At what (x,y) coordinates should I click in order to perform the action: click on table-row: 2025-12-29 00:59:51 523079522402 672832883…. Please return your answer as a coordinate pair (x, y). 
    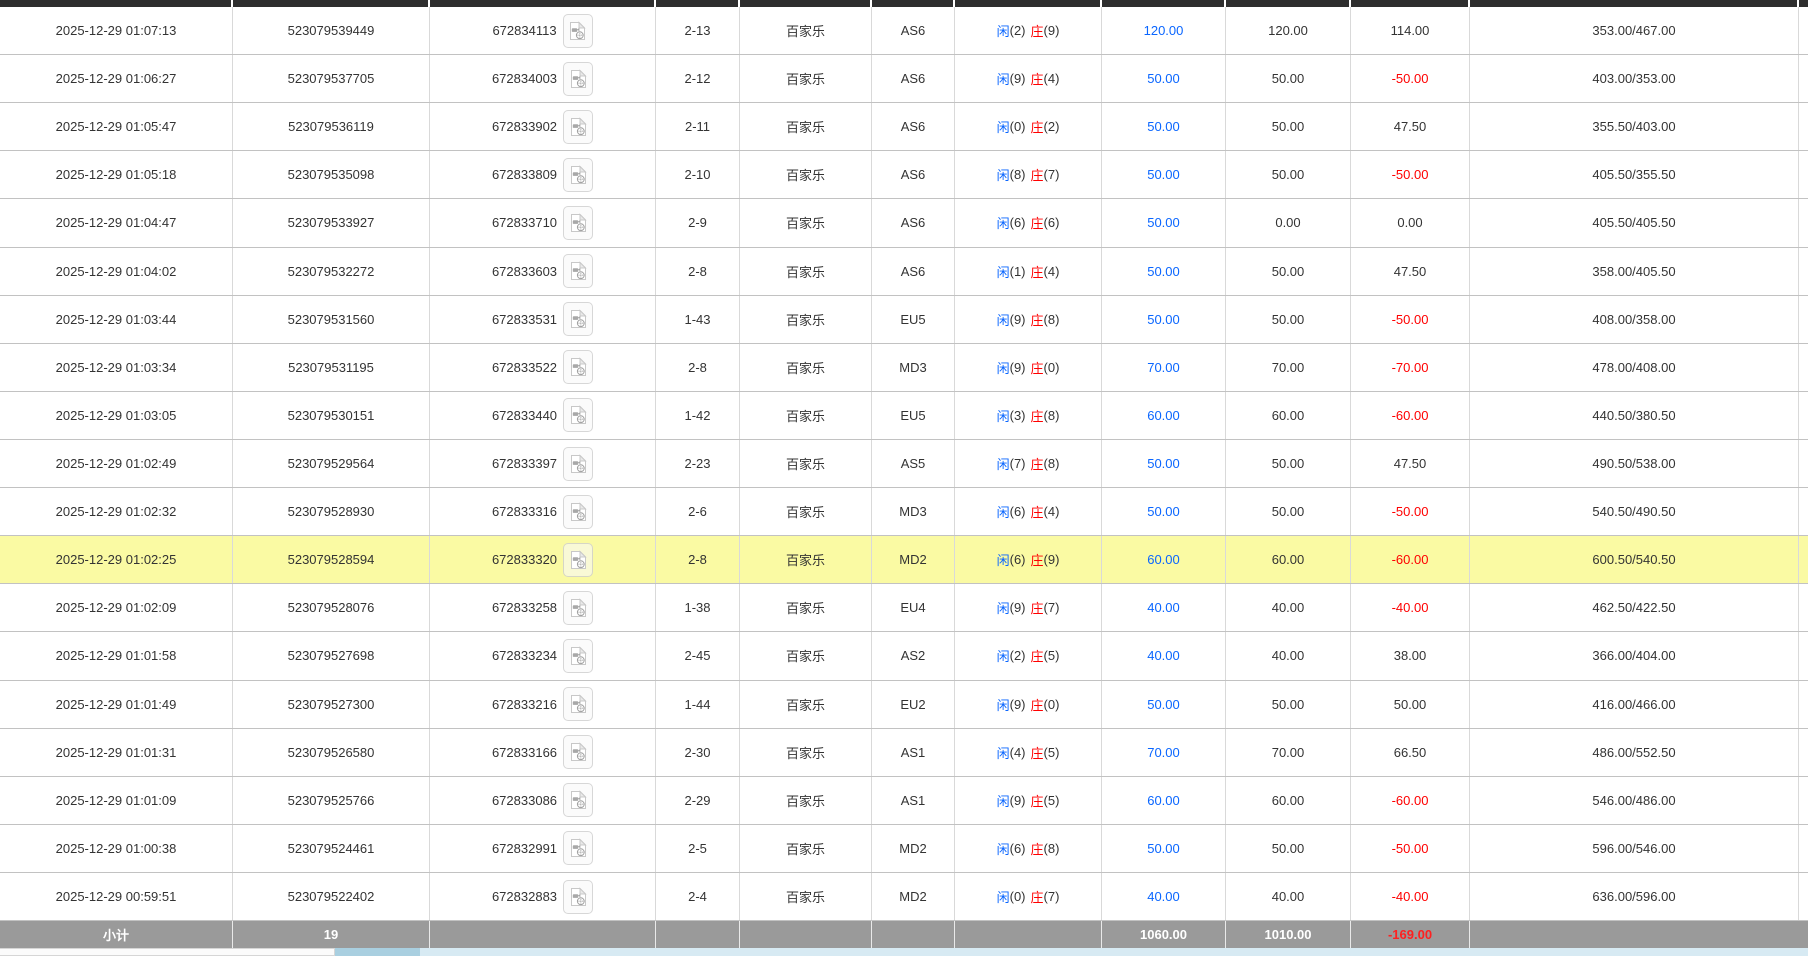
    Looking at the image, I should click on (904, 897).